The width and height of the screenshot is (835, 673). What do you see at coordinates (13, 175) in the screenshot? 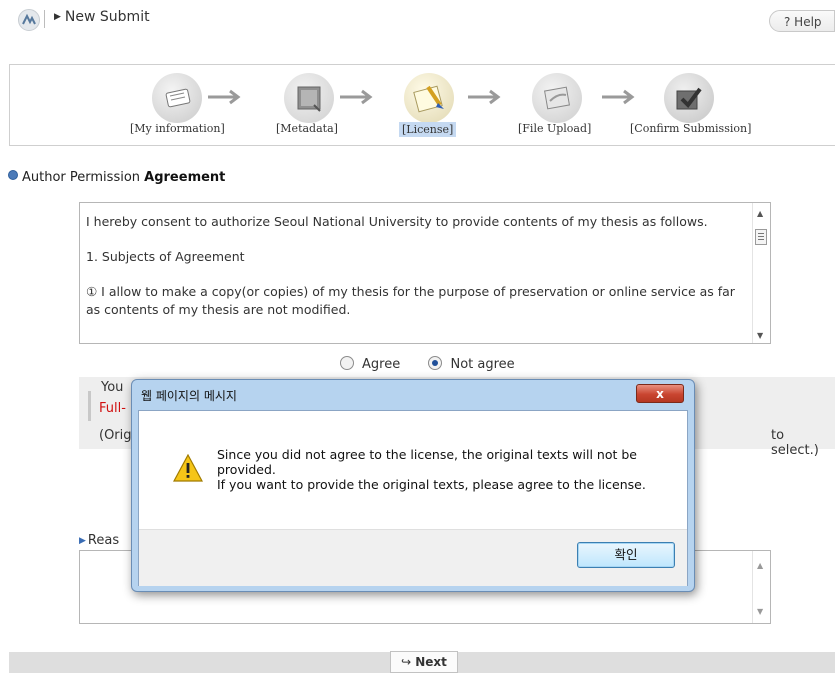
I see `bullet-icon` at bounding box center [13, 175].